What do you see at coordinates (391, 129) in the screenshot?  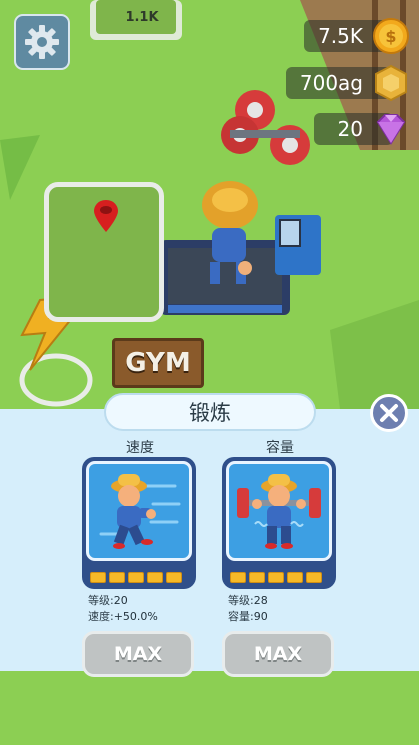 I see `gem-icon` at bounding box center [391, 129].